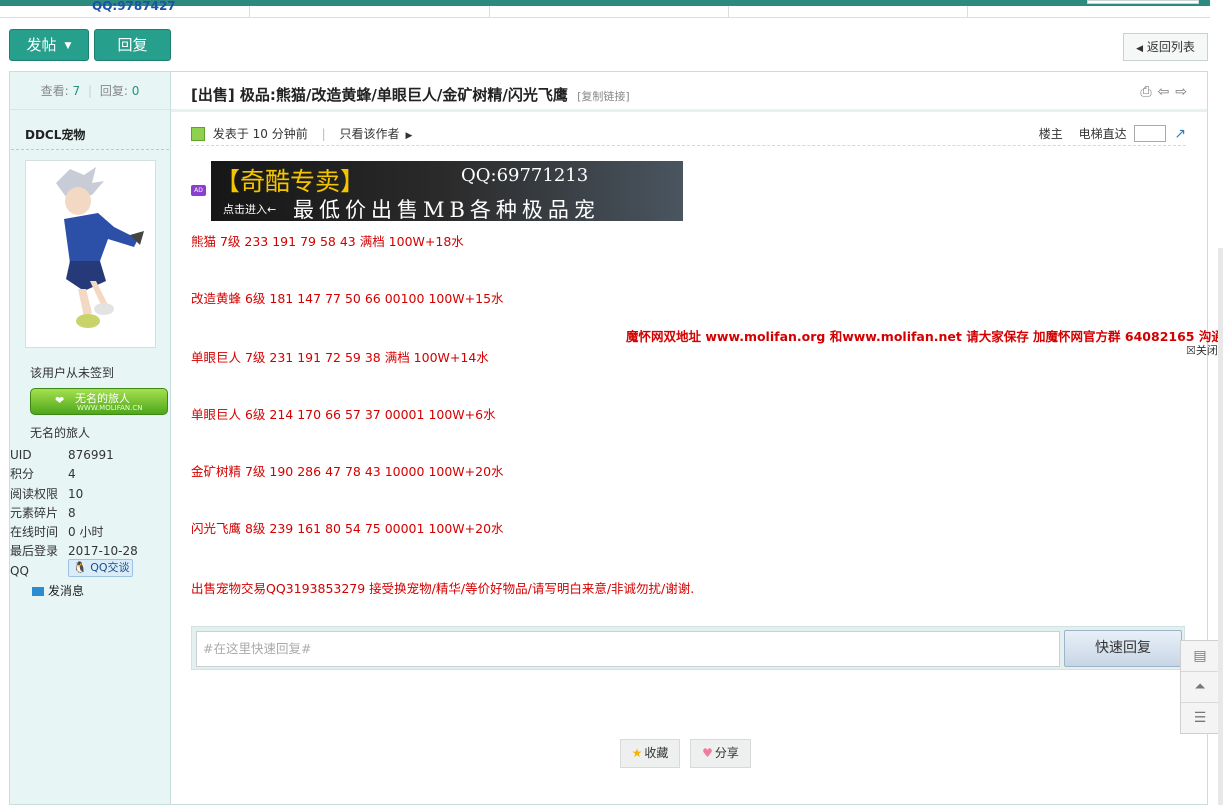 The width and height of the screenshot is (1223, 805). What do you see at coordinates (110, 567) in the screenshot?
I see `qq-chat-label: QQ交谈` at bounding box center [110, 567].